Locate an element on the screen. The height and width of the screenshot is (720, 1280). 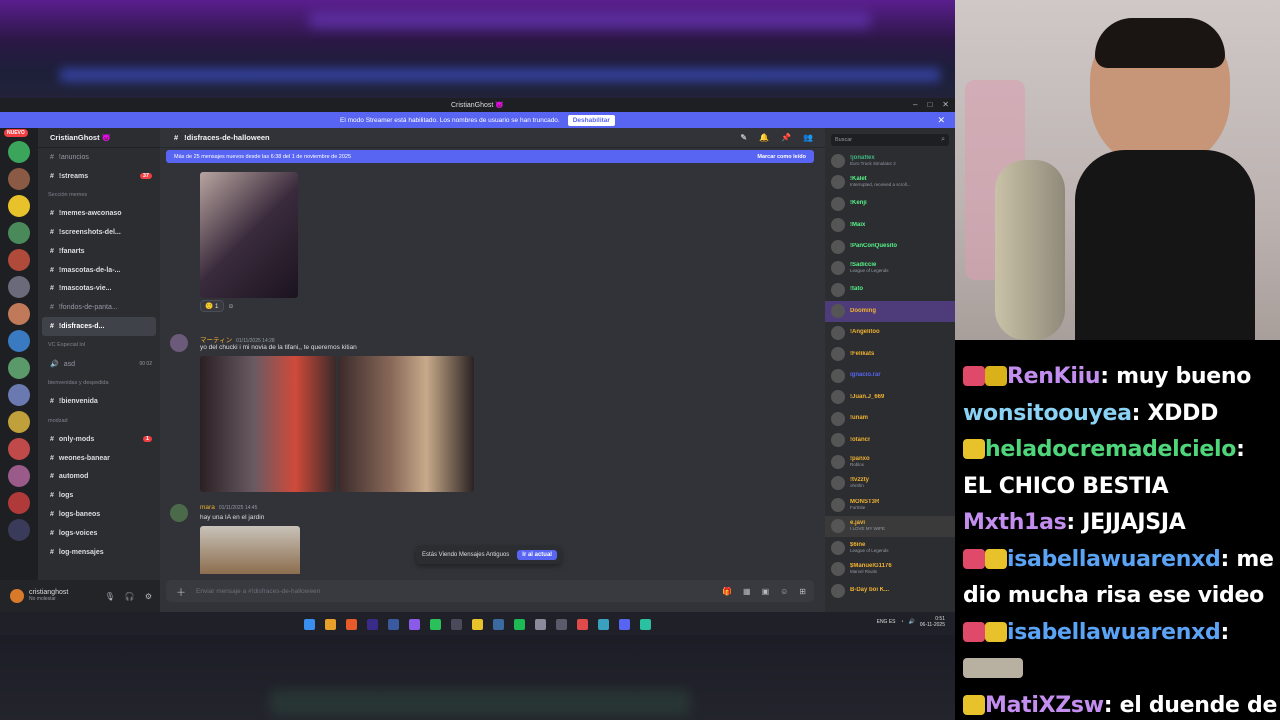
member-item: !panxo Roblox is located at coordinates (890, 462).